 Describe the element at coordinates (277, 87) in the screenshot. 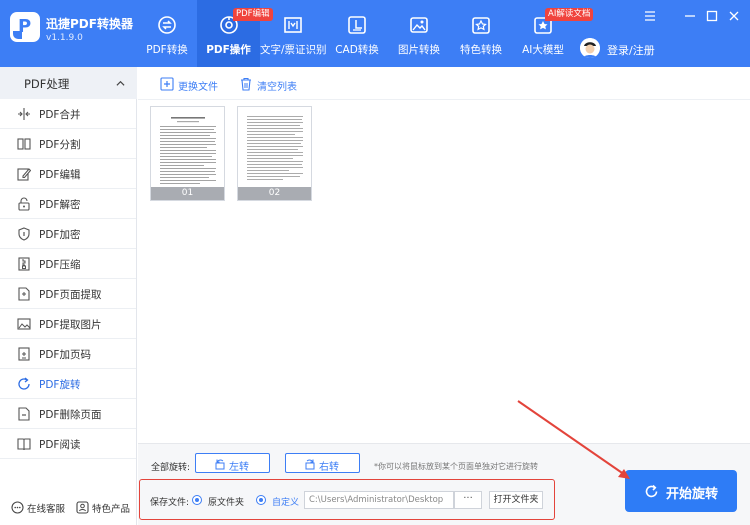

I see `clear-list-label: 清空列表` at that location.